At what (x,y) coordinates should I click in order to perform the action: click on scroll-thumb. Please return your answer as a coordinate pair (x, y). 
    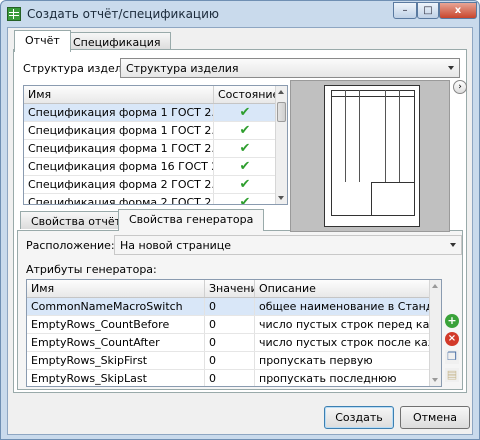
    Looking at the image, I should click on (281, 112).